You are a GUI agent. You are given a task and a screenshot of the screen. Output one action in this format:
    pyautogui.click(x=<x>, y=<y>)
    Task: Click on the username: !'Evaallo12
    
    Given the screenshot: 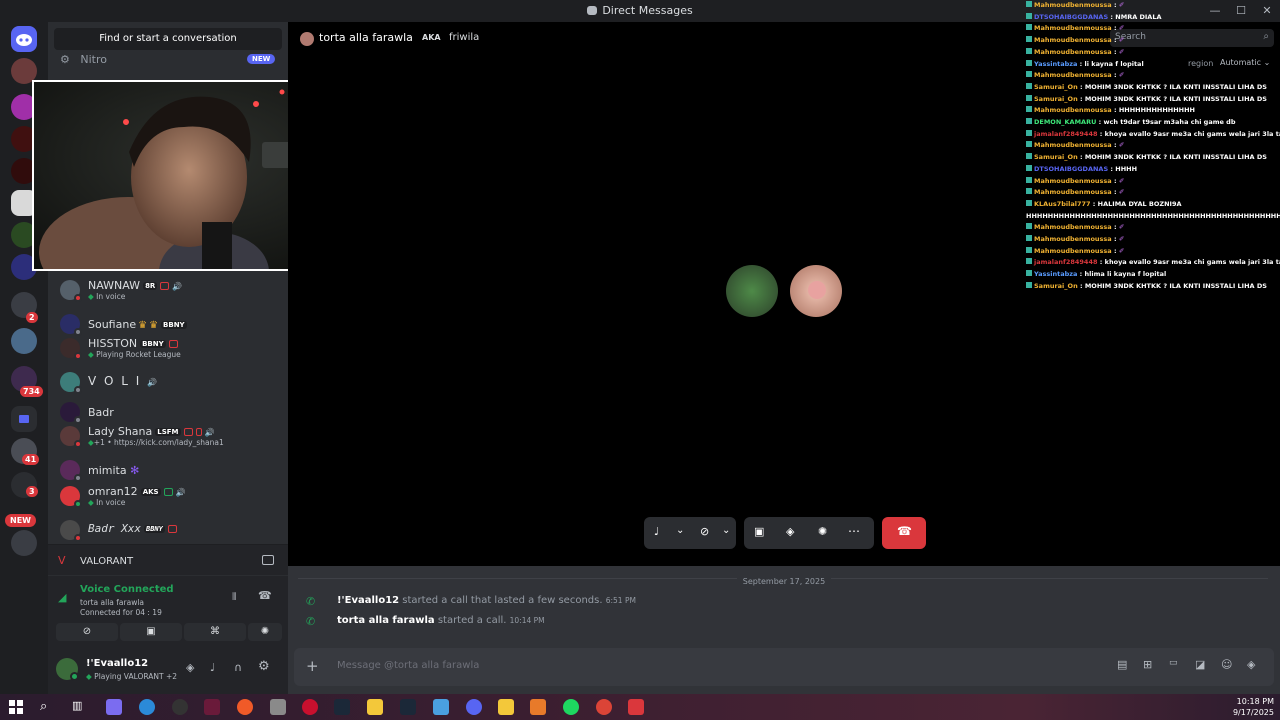 What is the action you would take?
    pyautogui.click(x=117, y=663)
    